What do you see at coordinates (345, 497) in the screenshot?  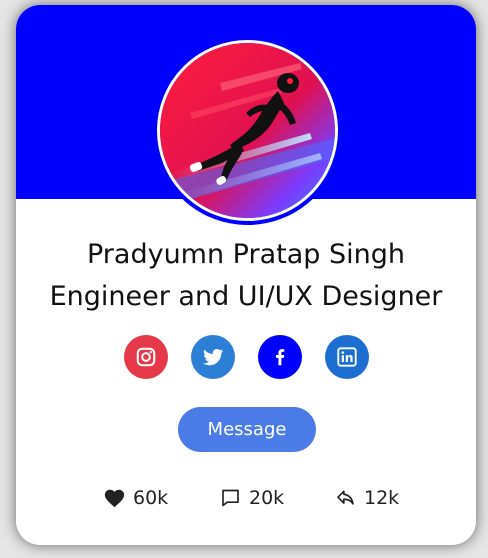 I see `share-icon` at bounding box center [345, 497].